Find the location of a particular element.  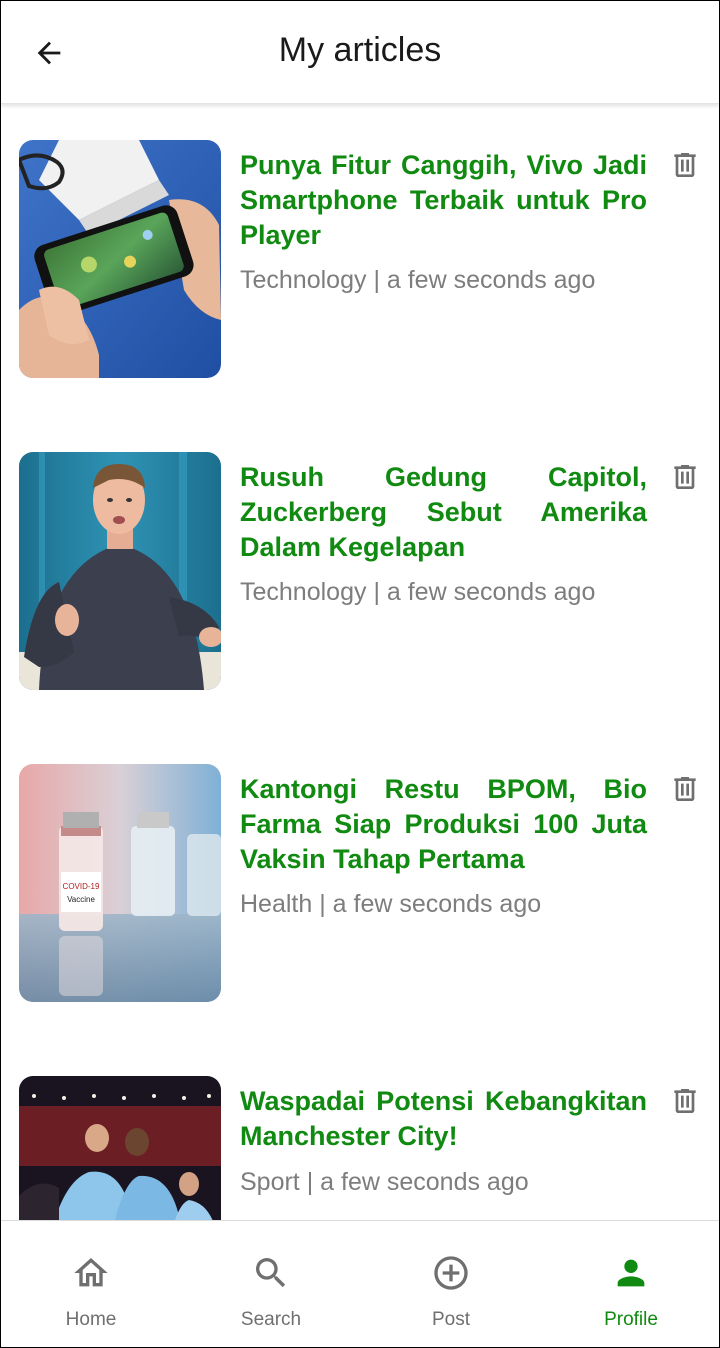

article-category: Health is located at coordinates (276, 904).